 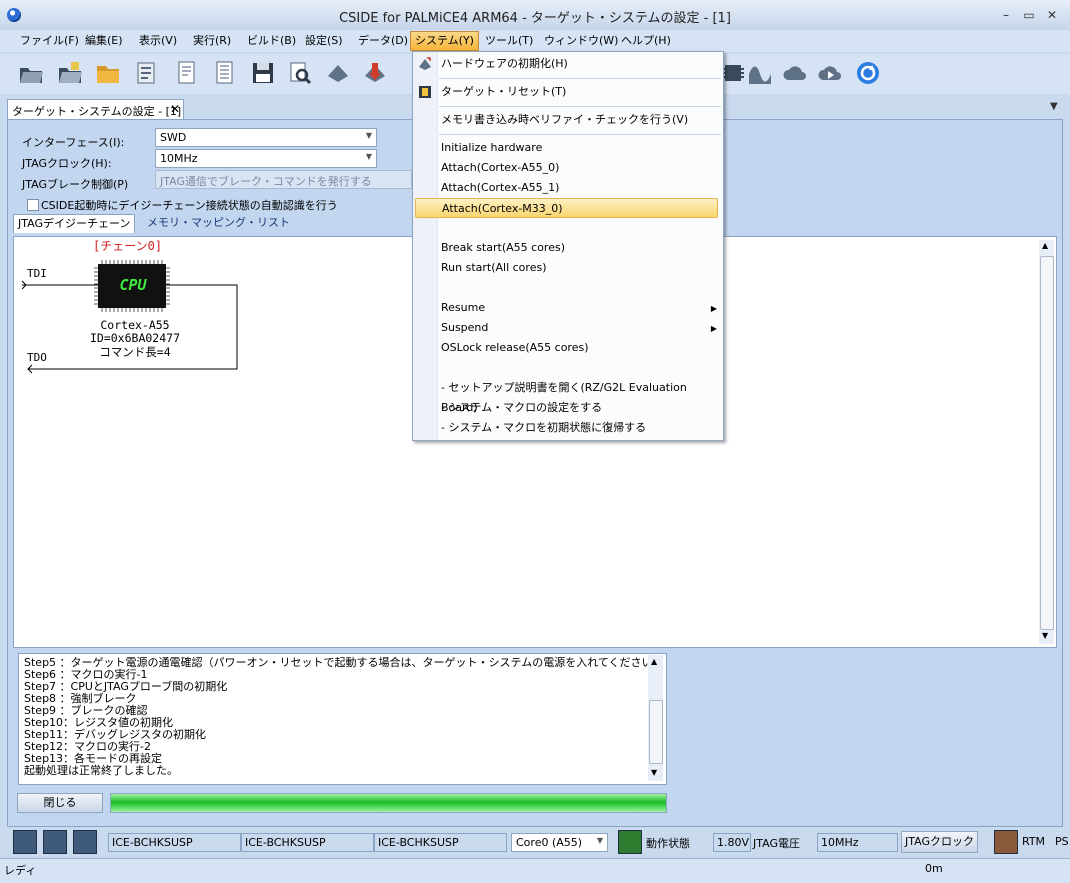 What do you see at coordinates (1054, 106) in the screenshot?
I see `tab-list-chevron-icon: ▼` at bounding box center [1054, 106].